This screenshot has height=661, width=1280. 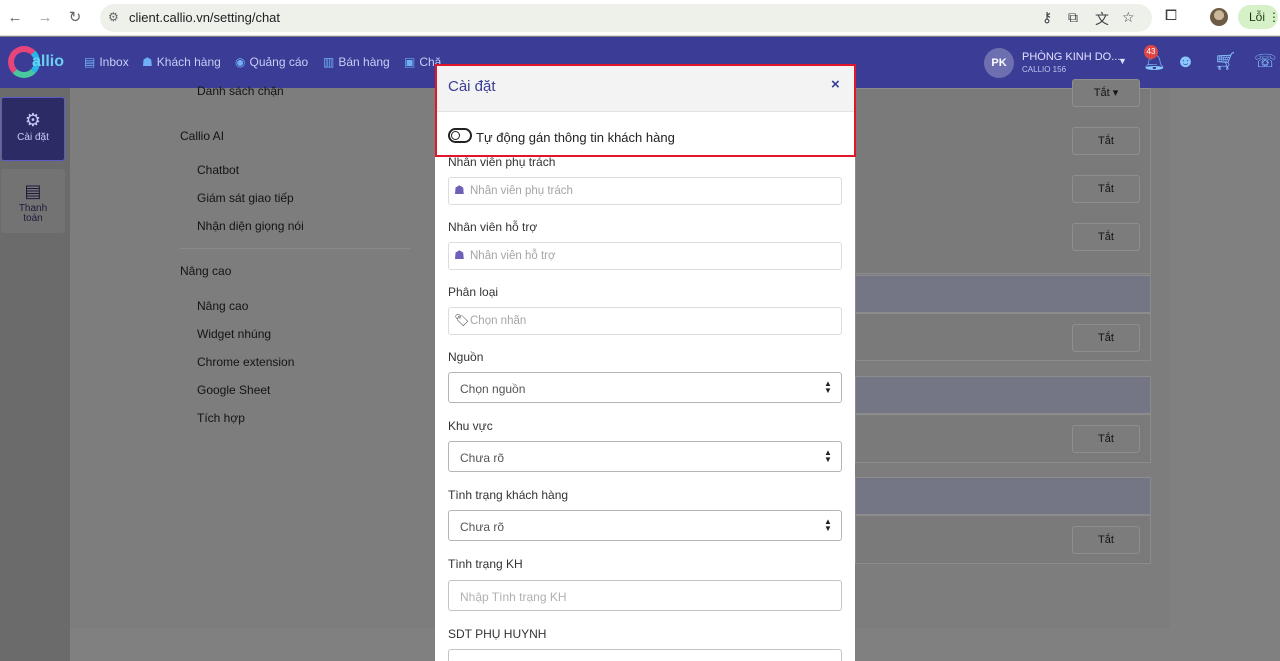 I want to click on menu-link-integration: Tích hợp, so click(x=221, y=418).